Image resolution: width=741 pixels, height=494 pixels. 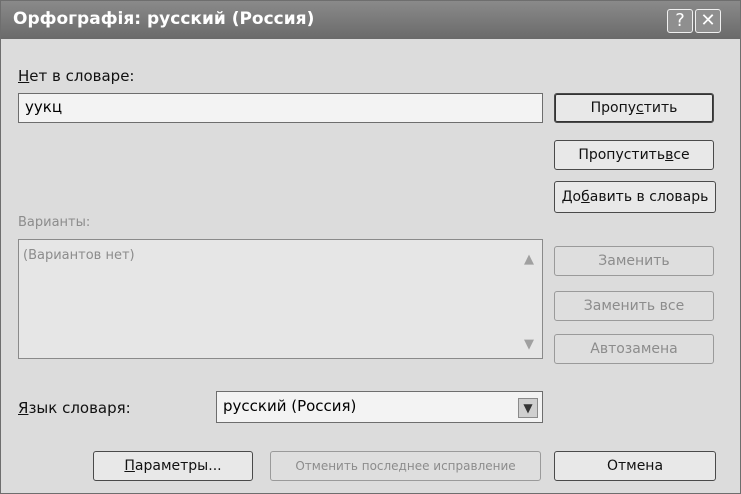 What do you see at coordinates (54, 222) in the screenshot?
I see `suggestions-label: Варианты:` at bounding box center [54, 222].